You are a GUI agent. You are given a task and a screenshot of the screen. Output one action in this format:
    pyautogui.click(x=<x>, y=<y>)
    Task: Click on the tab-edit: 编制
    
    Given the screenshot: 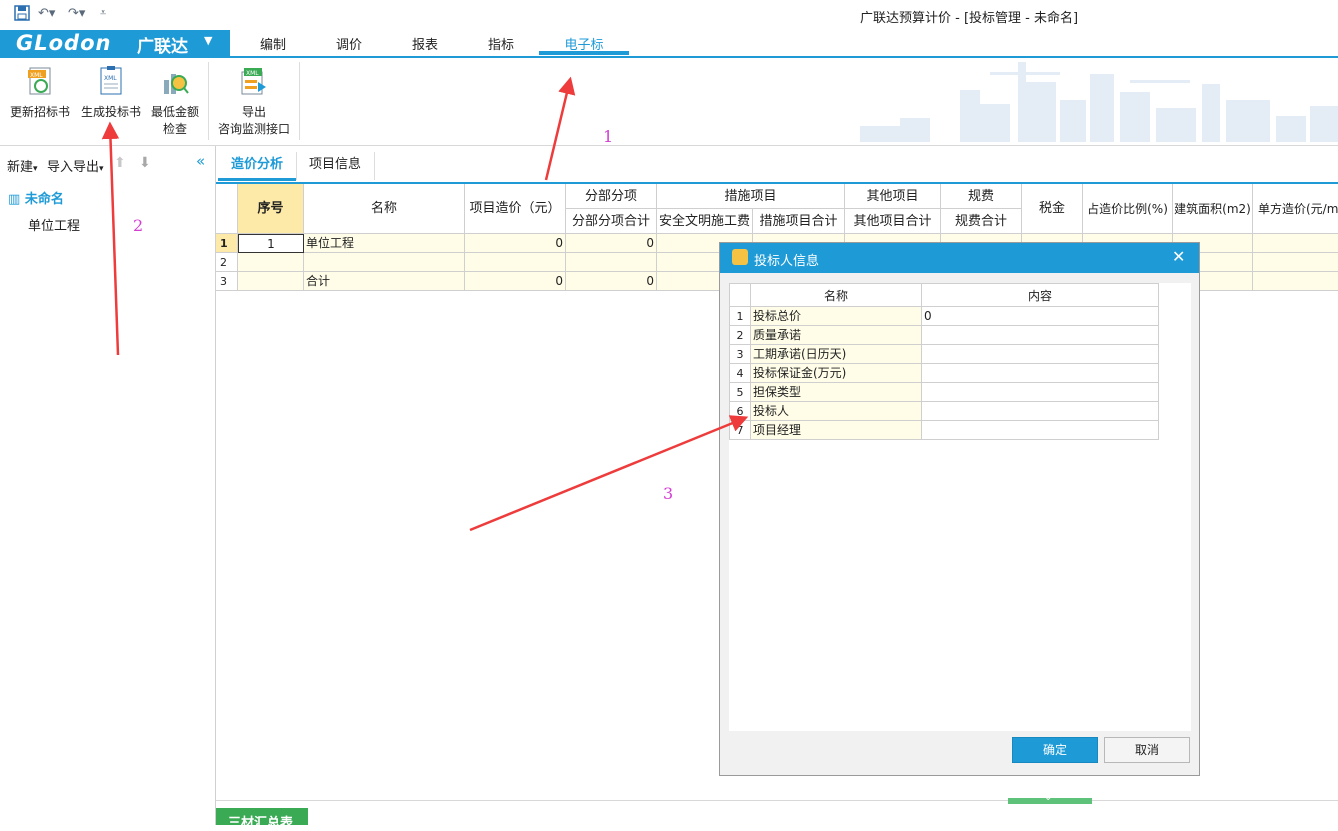 What is the action you would take?
    pyautogui.click(x=273, y=43)
    